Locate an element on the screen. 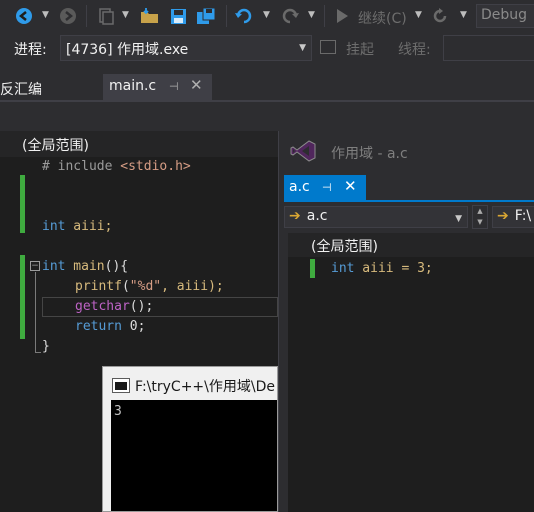 The height and width of the screenshot is (512, 534). spin-button: ▲ ▼ is located at coordinates (480, 217).